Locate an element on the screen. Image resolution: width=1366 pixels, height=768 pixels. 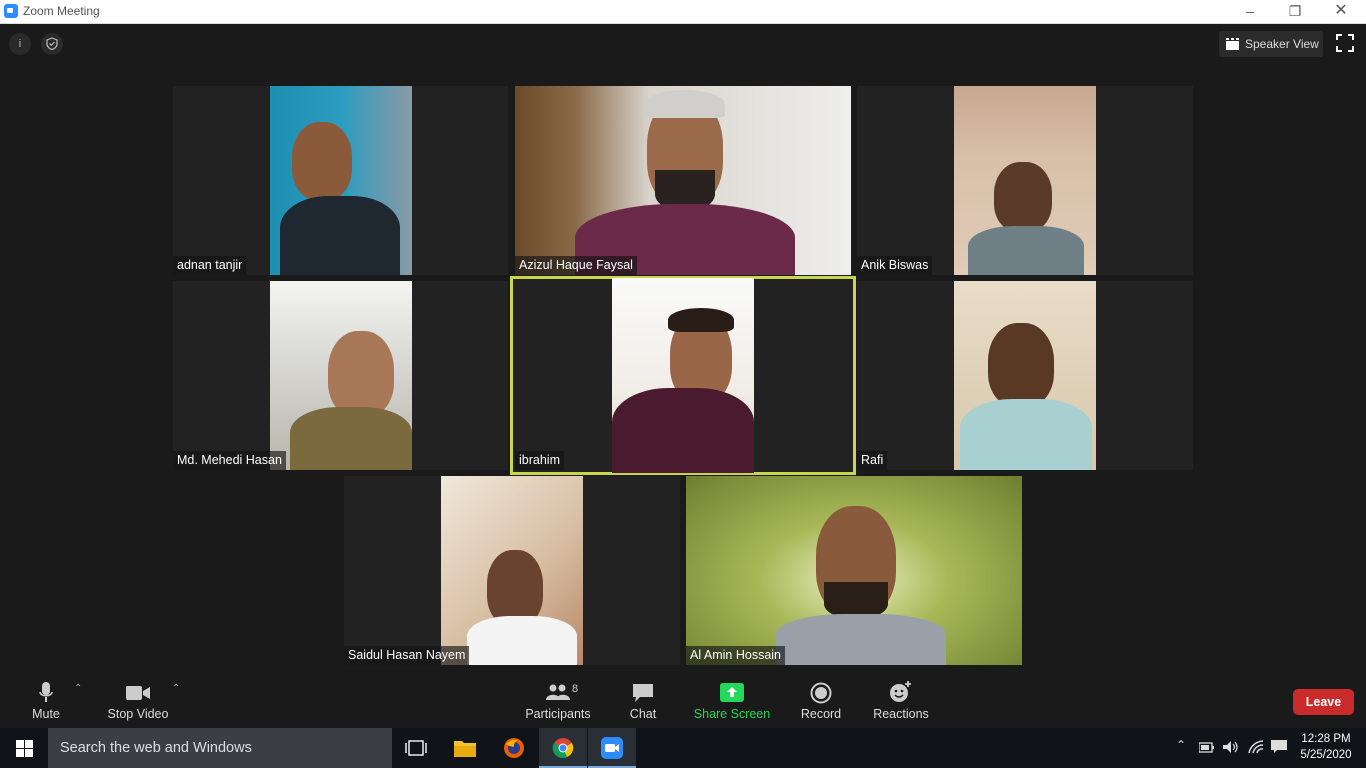
participant-tile: Azizul Haque Faysal is located at coordinates (683, 180).